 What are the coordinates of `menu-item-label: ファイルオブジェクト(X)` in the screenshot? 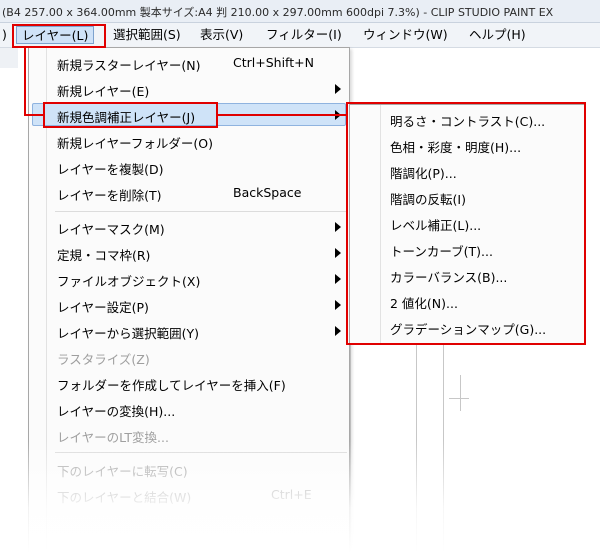 It's located at (129, 281).